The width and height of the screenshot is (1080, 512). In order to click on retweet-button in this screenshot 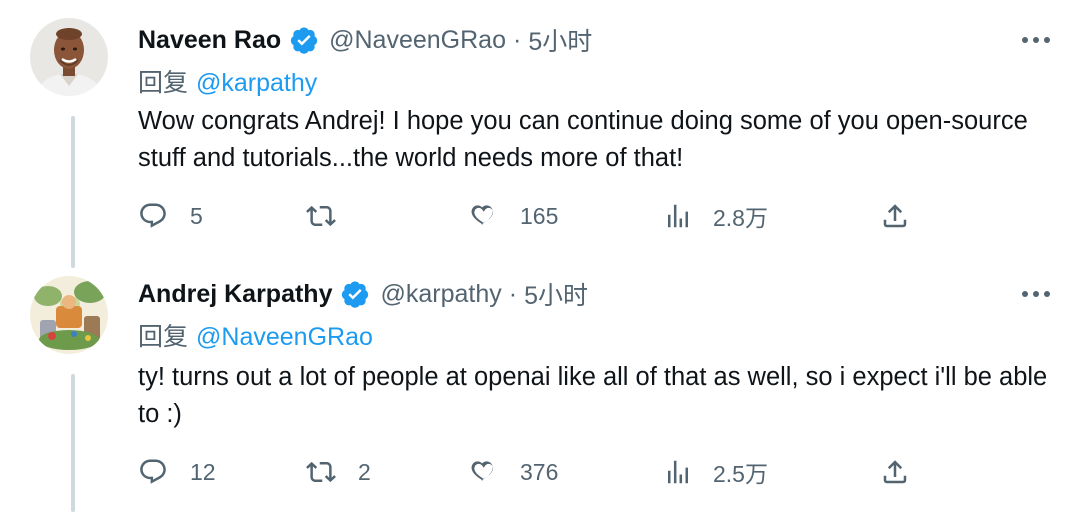, I will do `click(332, 216)`.